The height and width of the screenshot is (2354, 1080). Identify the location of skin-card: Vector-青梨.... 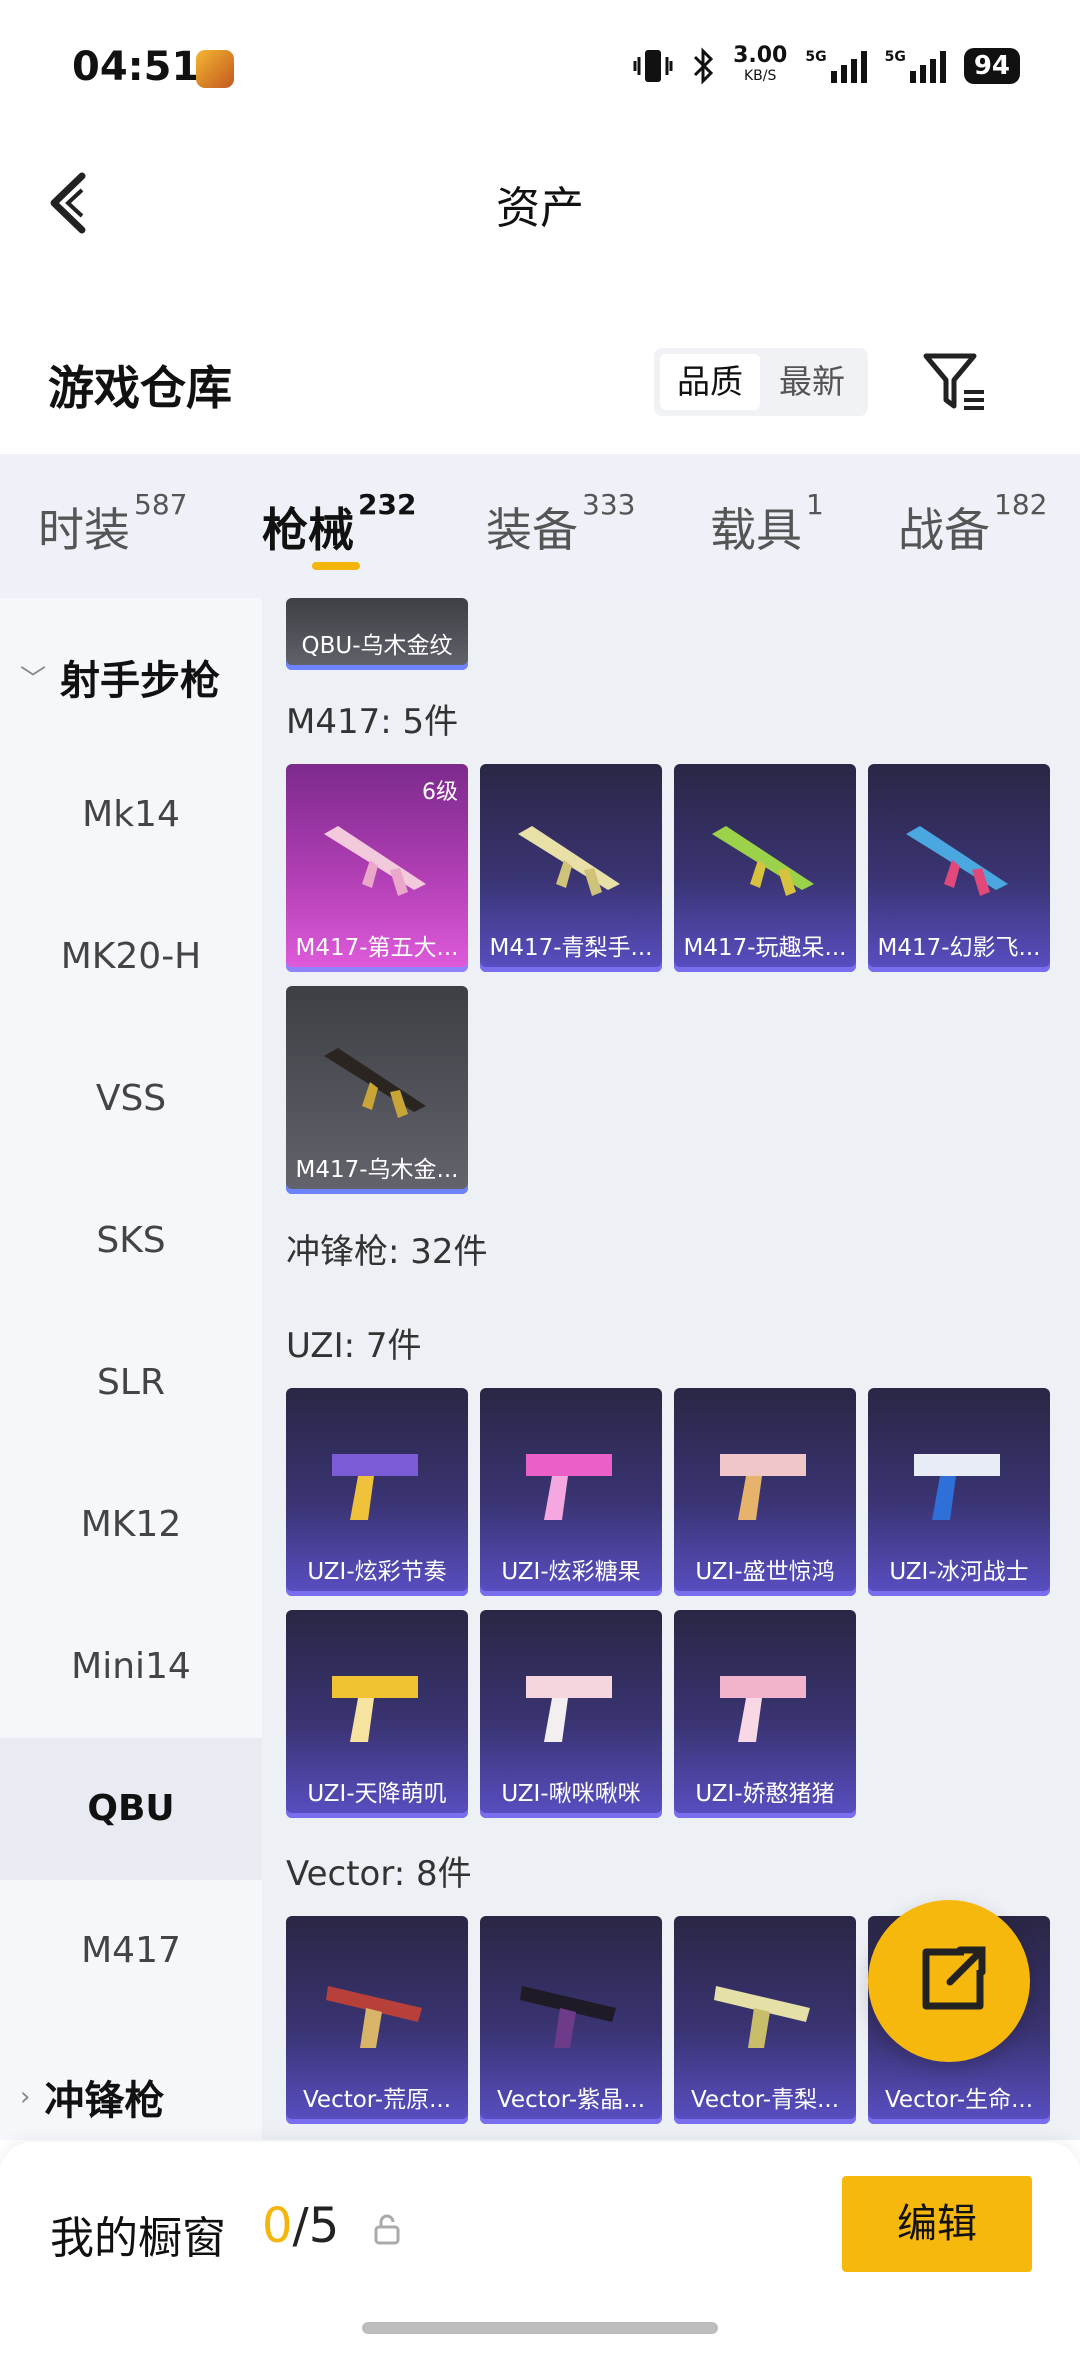
(765, 2020).